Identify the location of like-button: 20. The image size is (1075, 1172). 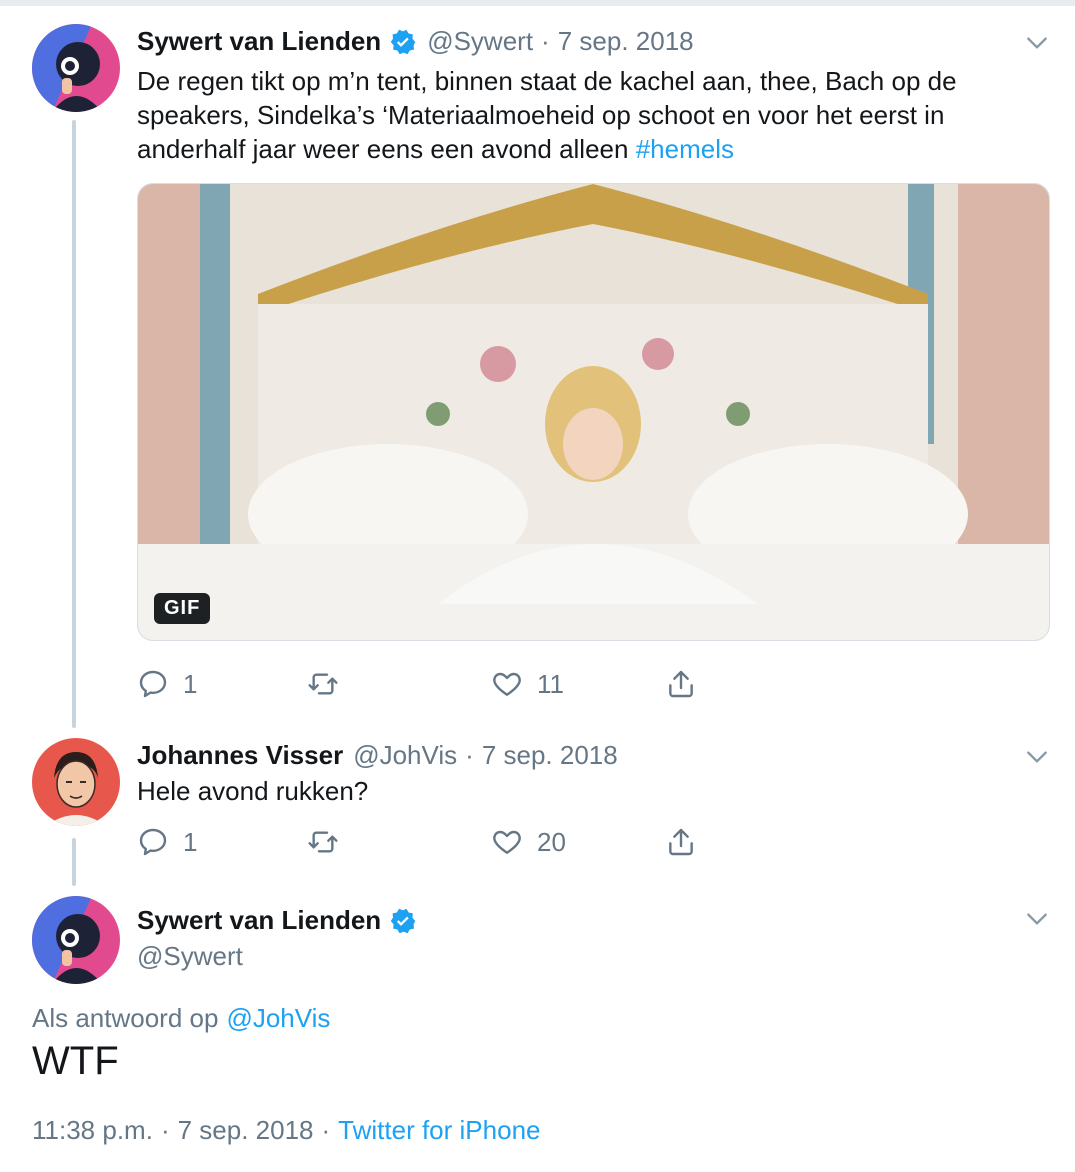
(578, 842).